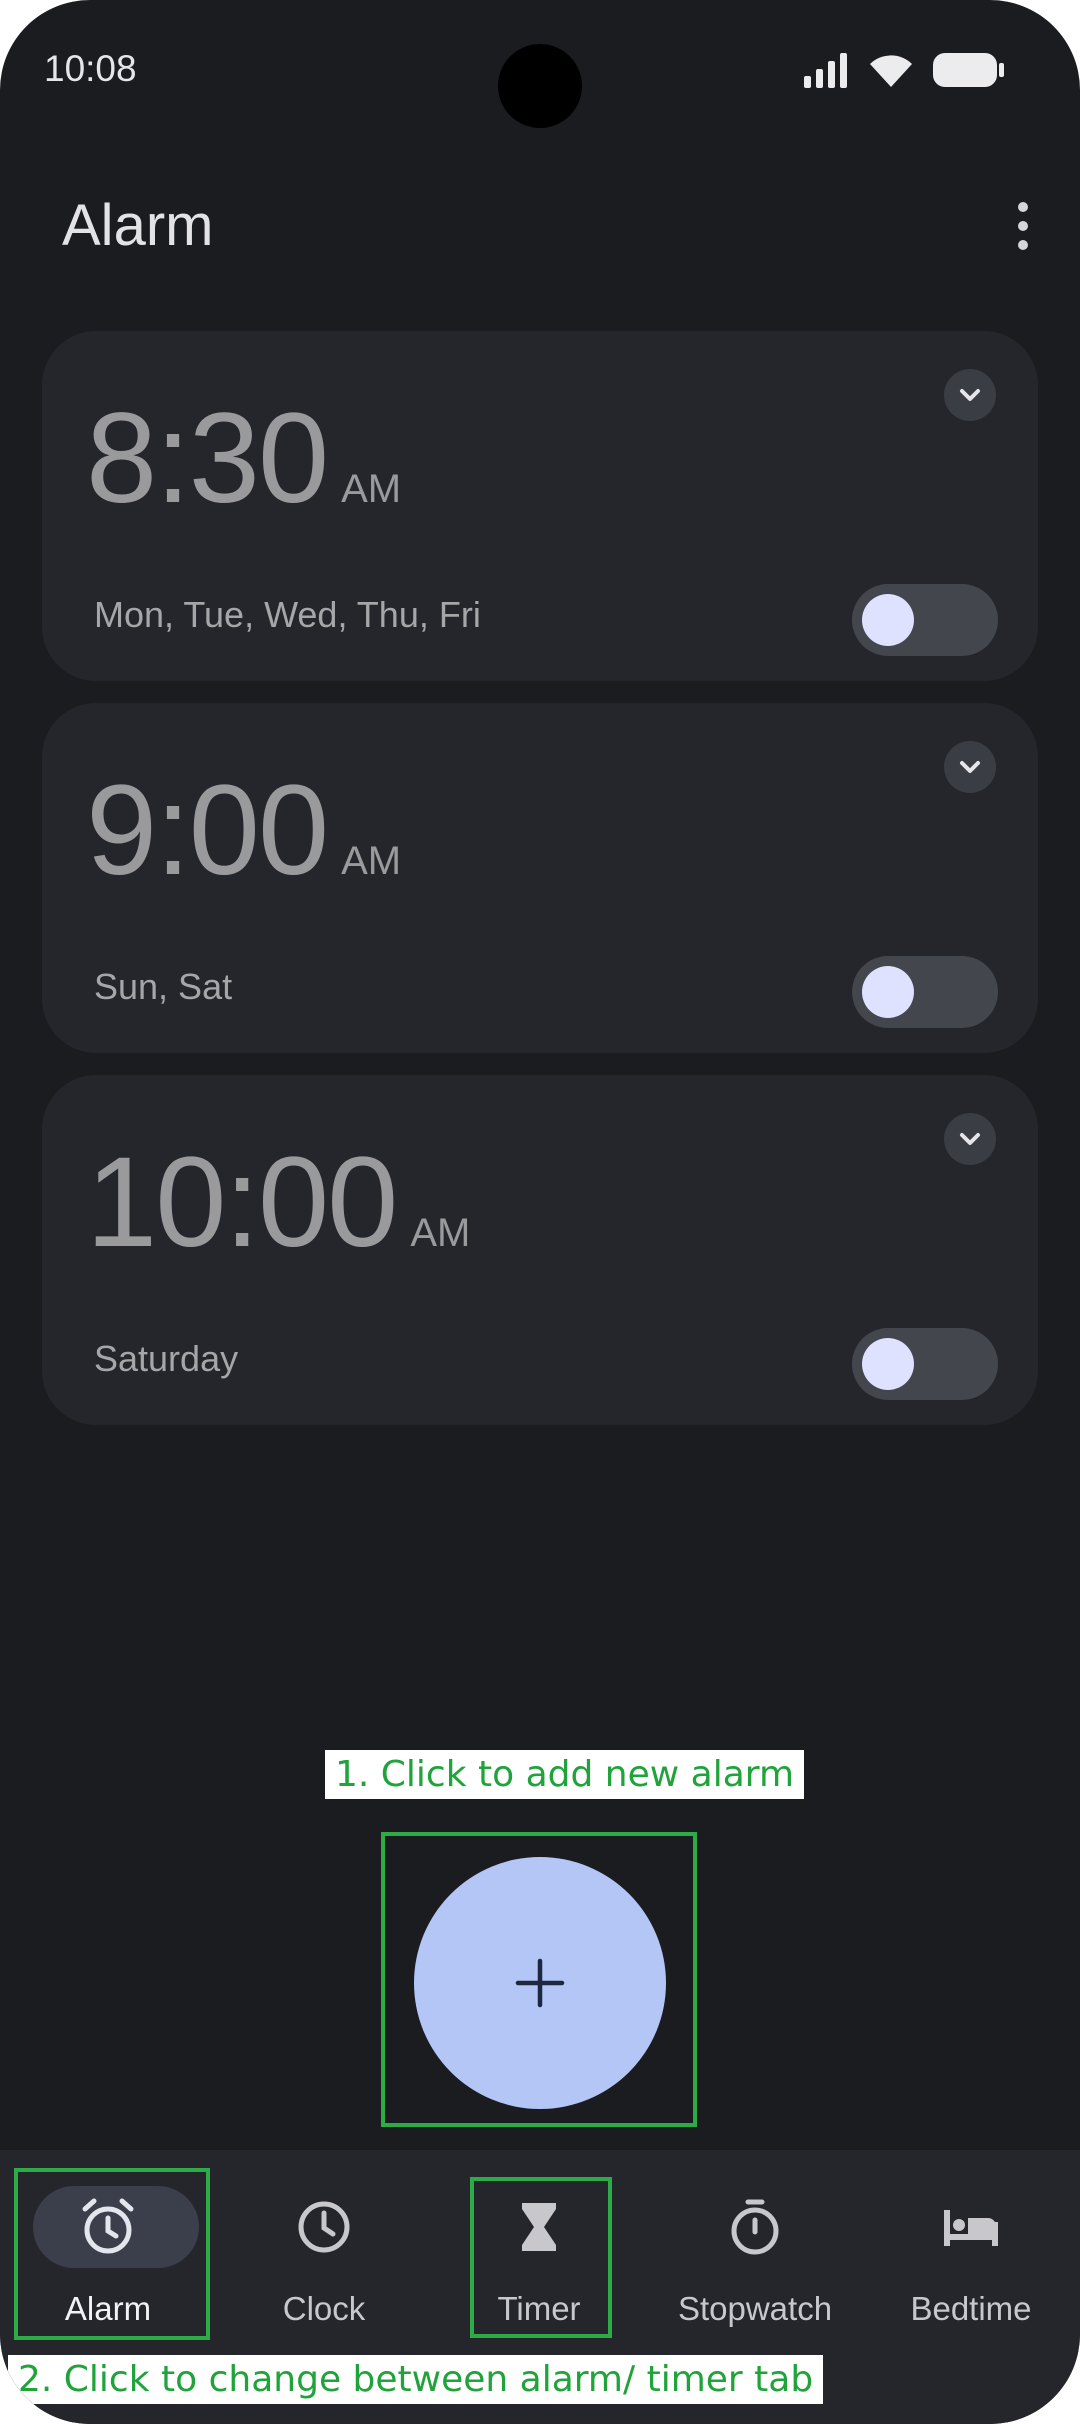  What do you see at coordinates (324, 2227) in the screenshot?
I see `clock-icon` at bounding box center [324, 2227].